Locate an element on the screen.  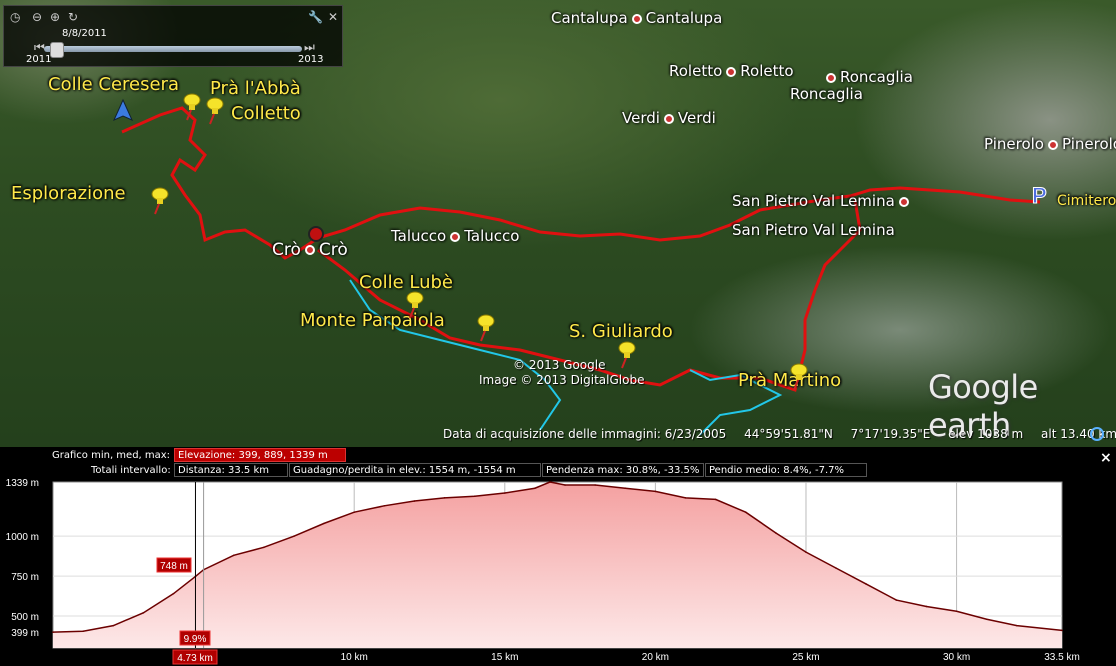
time-thumb is located at coordinates (57, 50).